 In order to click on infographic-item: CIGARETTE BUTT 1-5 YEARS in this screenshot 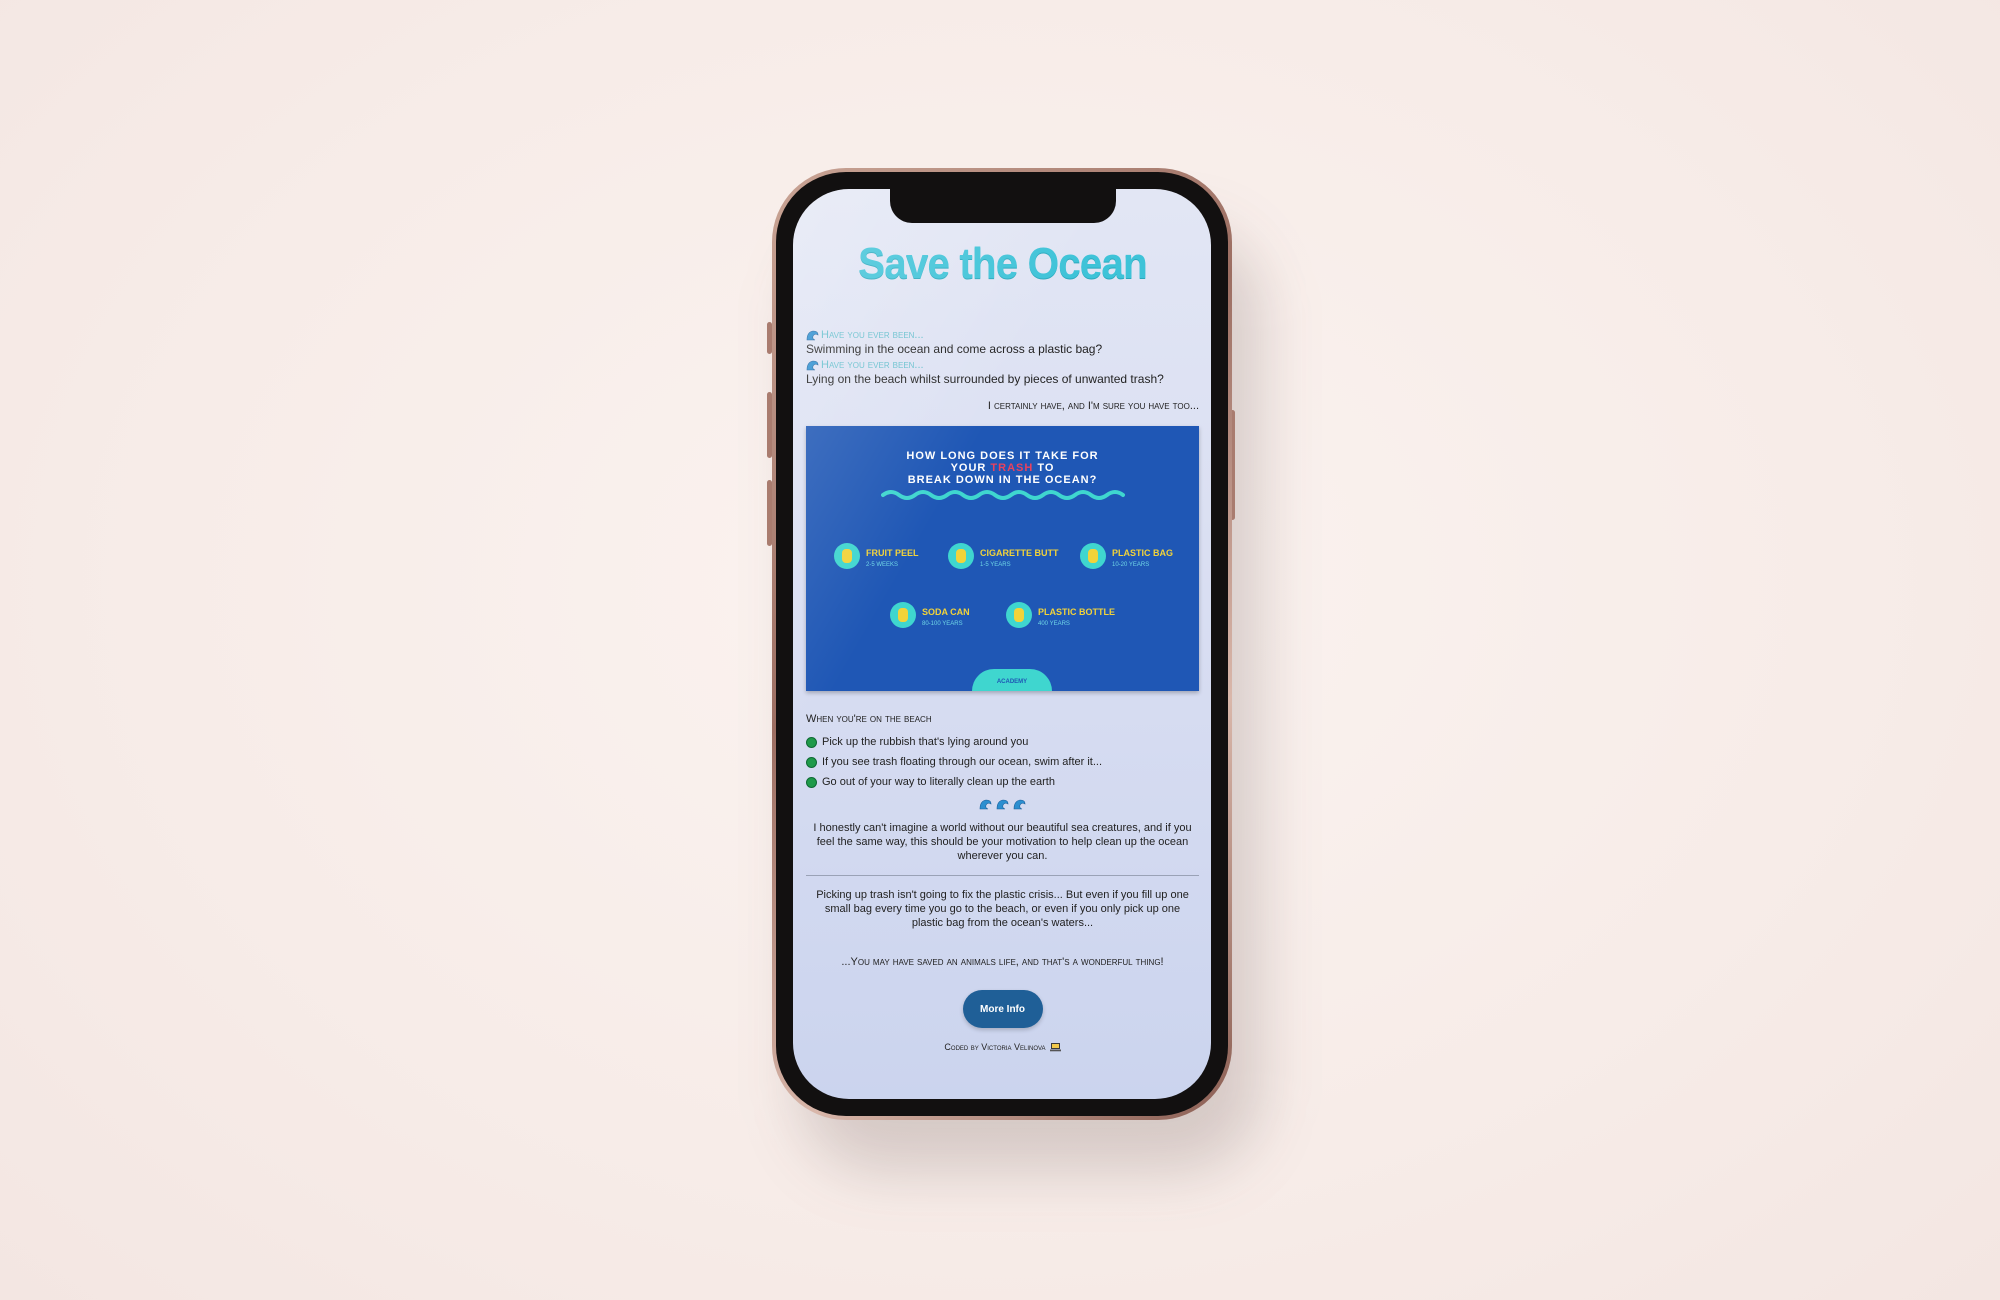, I will do `click(1003, 556)`.